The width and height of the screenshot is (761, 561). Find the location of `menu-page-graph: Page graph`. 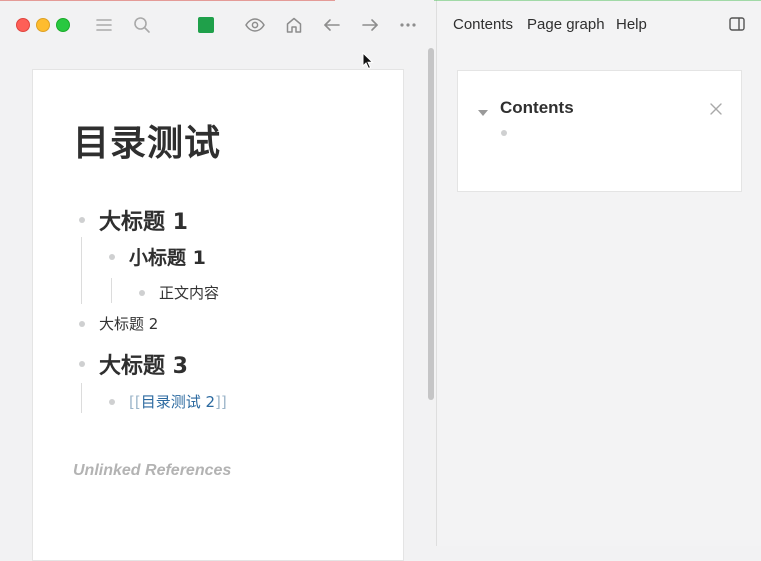

menu-page-graph: Page graph is located at coordinates (566, 24).